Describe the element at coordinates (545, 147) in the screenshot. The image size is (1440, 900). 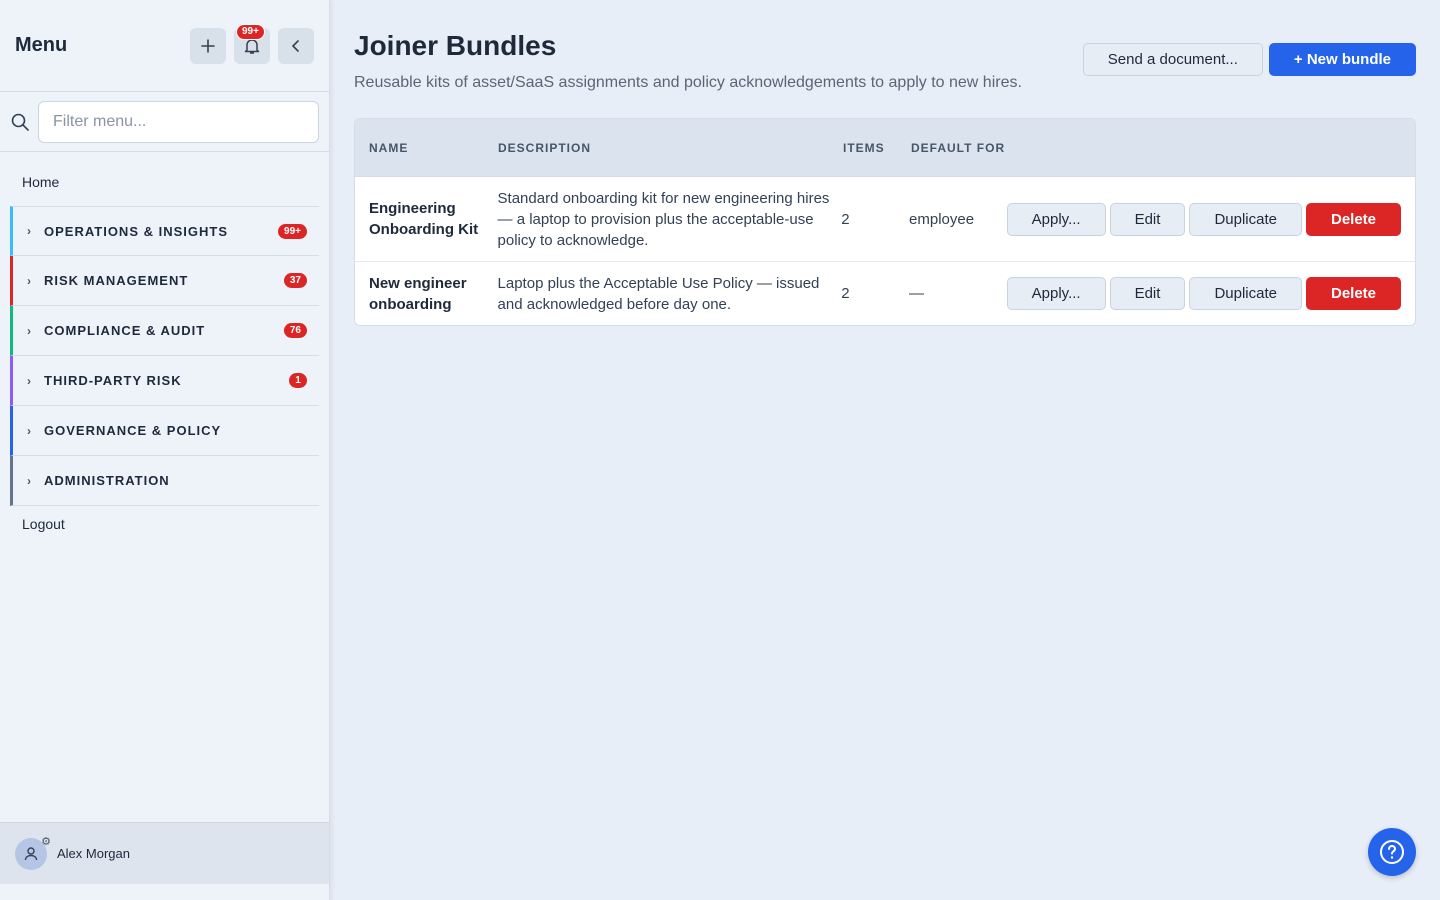
I see `column-header-description: DESCRIPTION` at that location.